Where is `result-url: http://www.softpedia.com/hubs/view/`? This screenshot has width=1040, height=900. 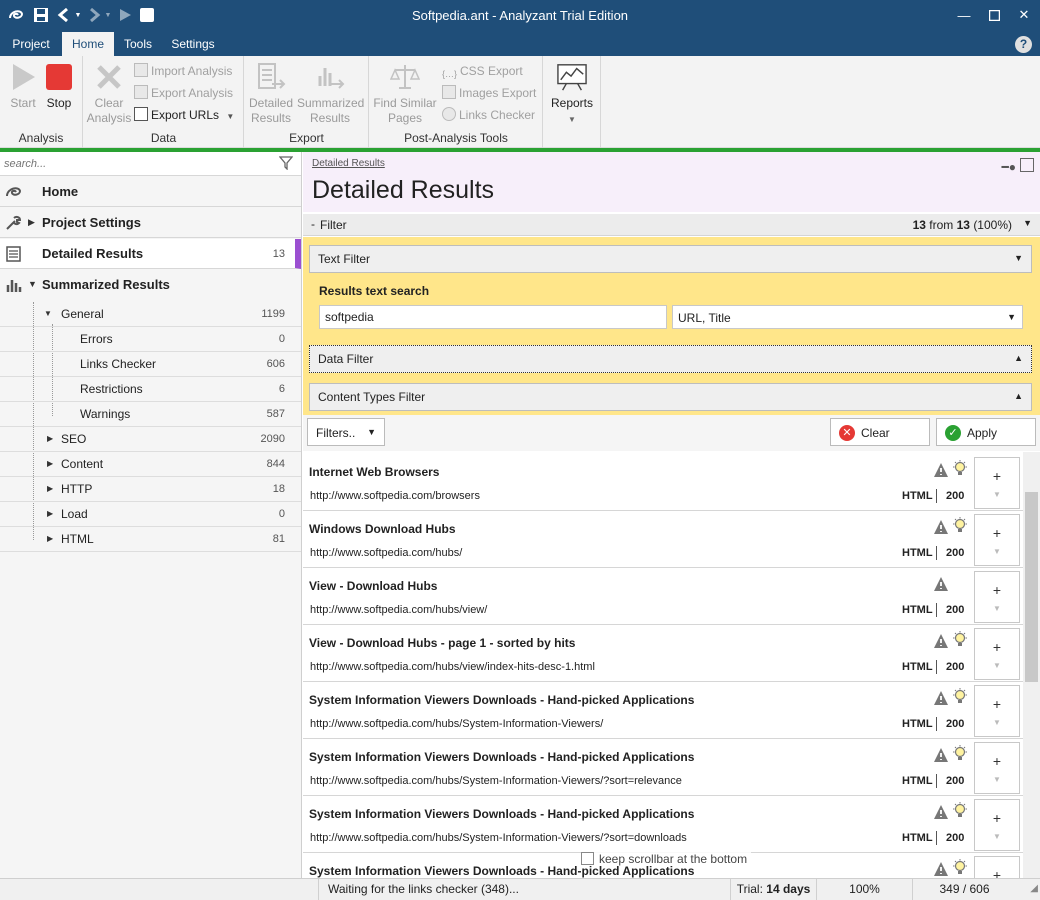
result-url: http://www.softpedia.com/hubs/view/ is located at coordinates (398, 610).